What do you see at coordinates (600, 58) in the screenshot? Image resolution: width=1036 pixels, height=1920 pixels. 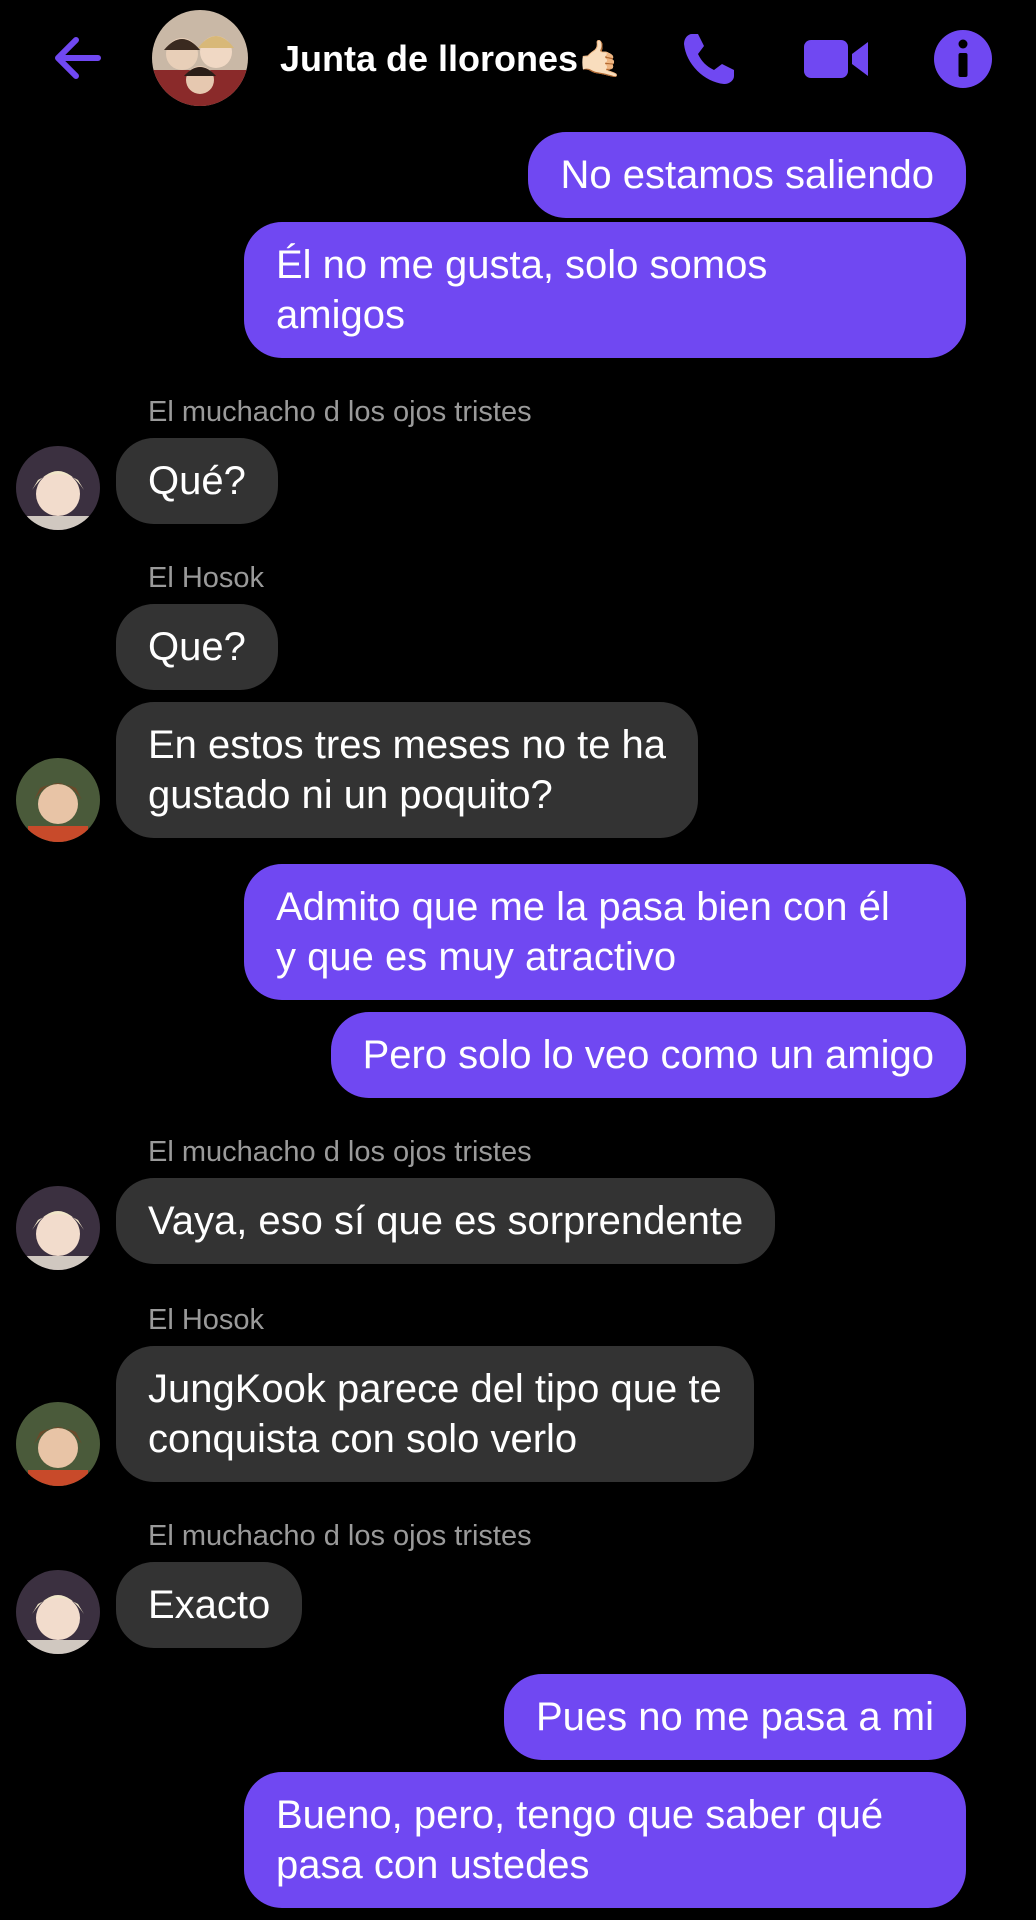 I see `call-me-hand-emoji: 🤙🏻` at bounding box center [600, 58].